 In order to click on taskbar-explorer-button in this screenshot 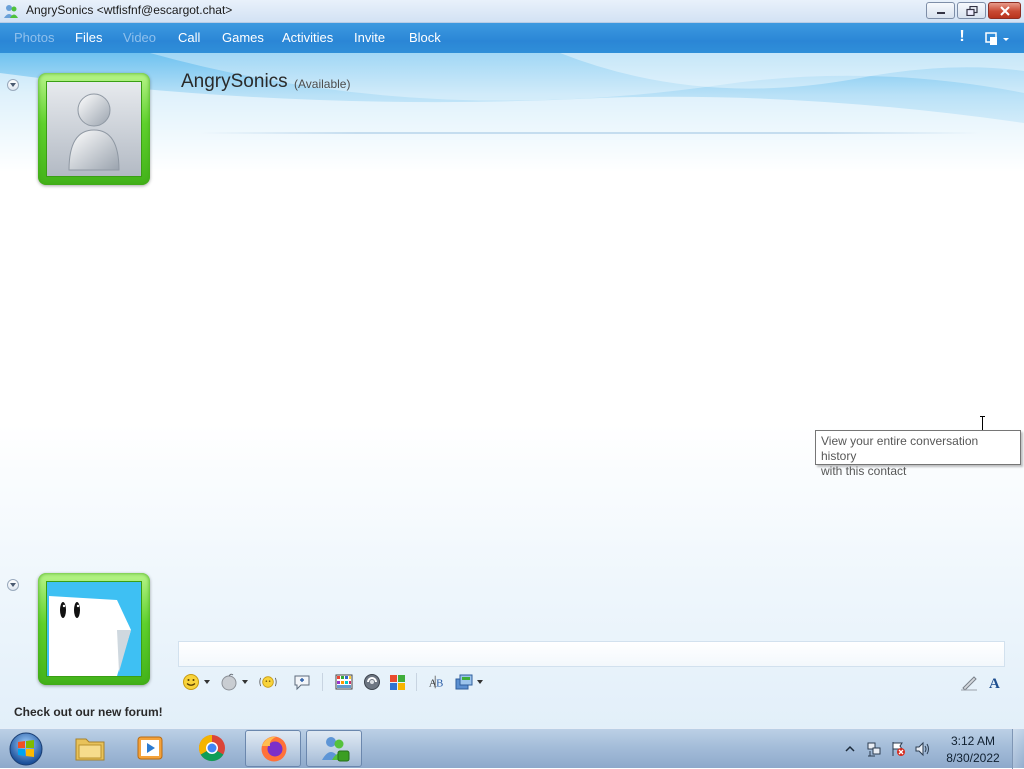, I will do `click(90, 748)`.